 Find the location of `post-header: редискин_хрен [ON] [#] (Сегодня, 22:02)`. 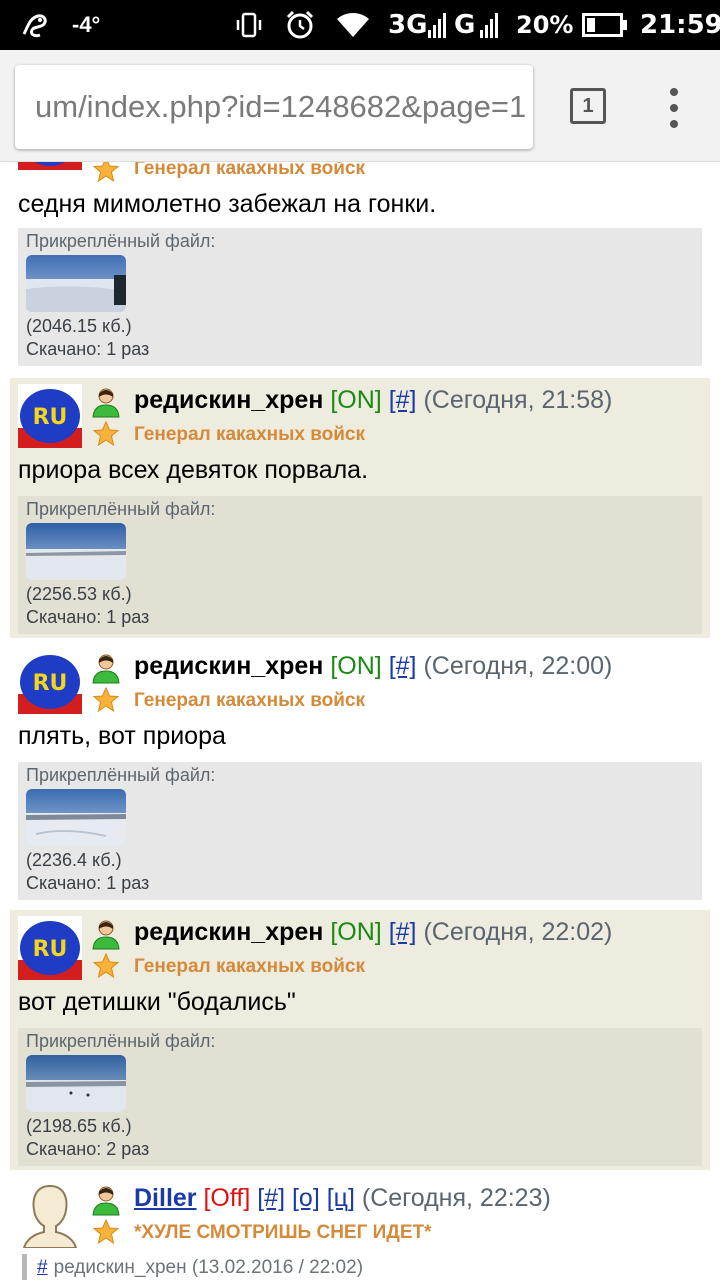

post-header: редискин_хрен [ON] [#] (Сегодня, 22:02) is located at coordinates (373, 932).